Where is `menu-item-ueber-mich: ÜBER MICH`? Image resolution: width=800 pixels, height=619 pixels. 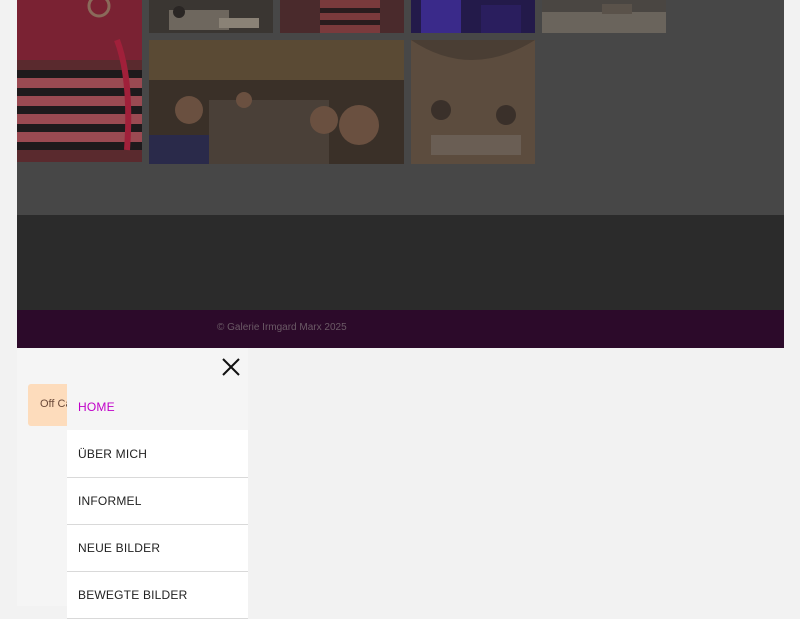
menu-item-ueber-mich: ÜBER MICH is located at coordinates (157, 454).